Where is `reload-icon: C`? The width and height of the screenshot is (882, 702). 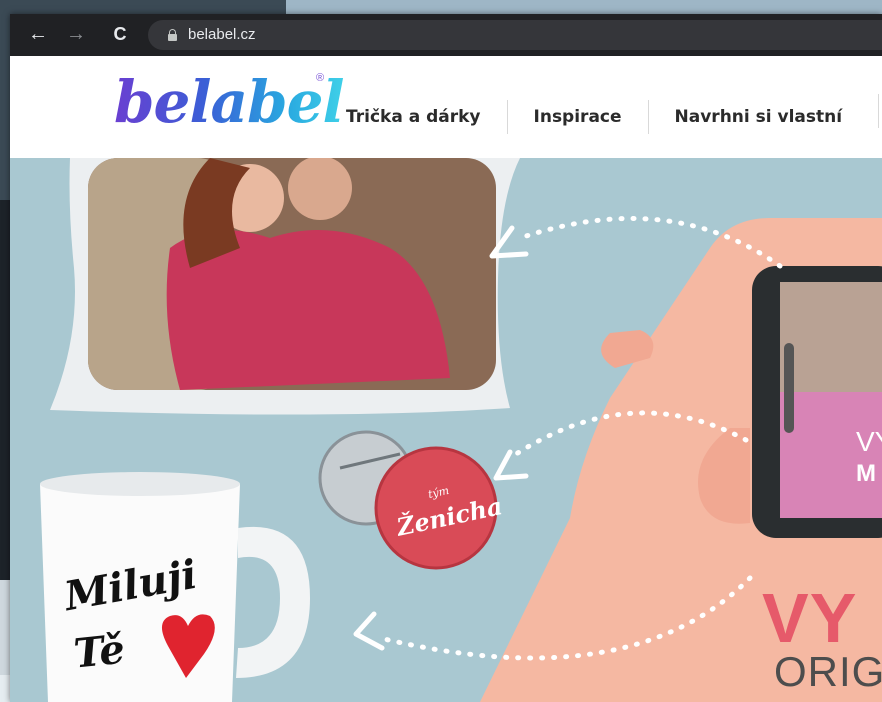 reload-icon: C is located at coordinates (120, 34).